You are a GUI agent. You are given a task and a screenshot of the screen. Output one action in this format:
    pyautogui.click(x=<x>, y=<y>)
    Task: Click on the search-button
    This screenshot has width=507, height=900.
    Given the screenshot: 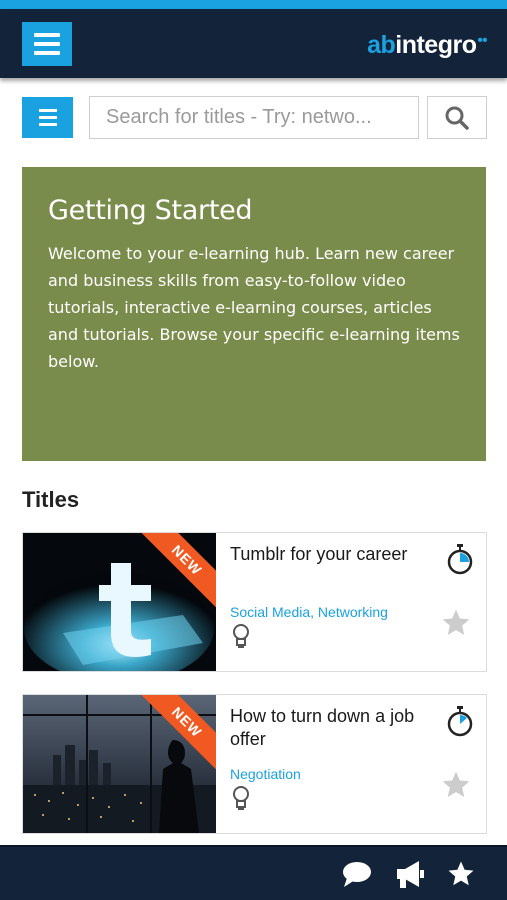 What is the action you would take?
    pyautogui.click(x=457, y=117)
    